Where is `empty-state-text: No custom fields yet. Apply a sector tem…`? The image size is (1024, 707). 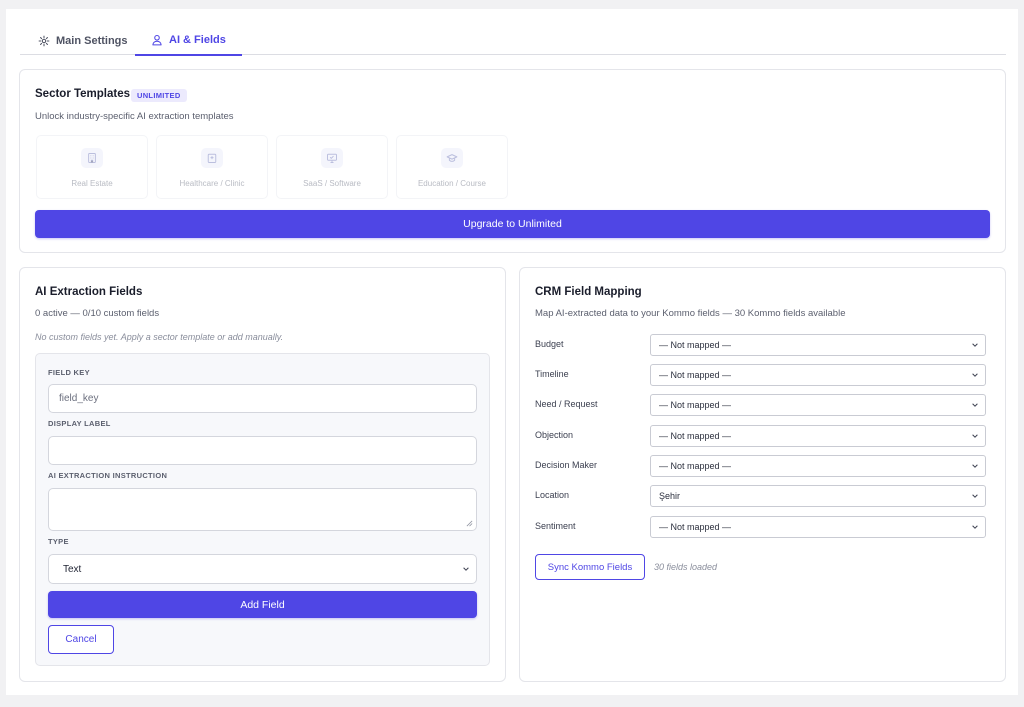
empty-state-text: No custom fields yet. Apply a sector tem… is located at coordinates (159, 337).